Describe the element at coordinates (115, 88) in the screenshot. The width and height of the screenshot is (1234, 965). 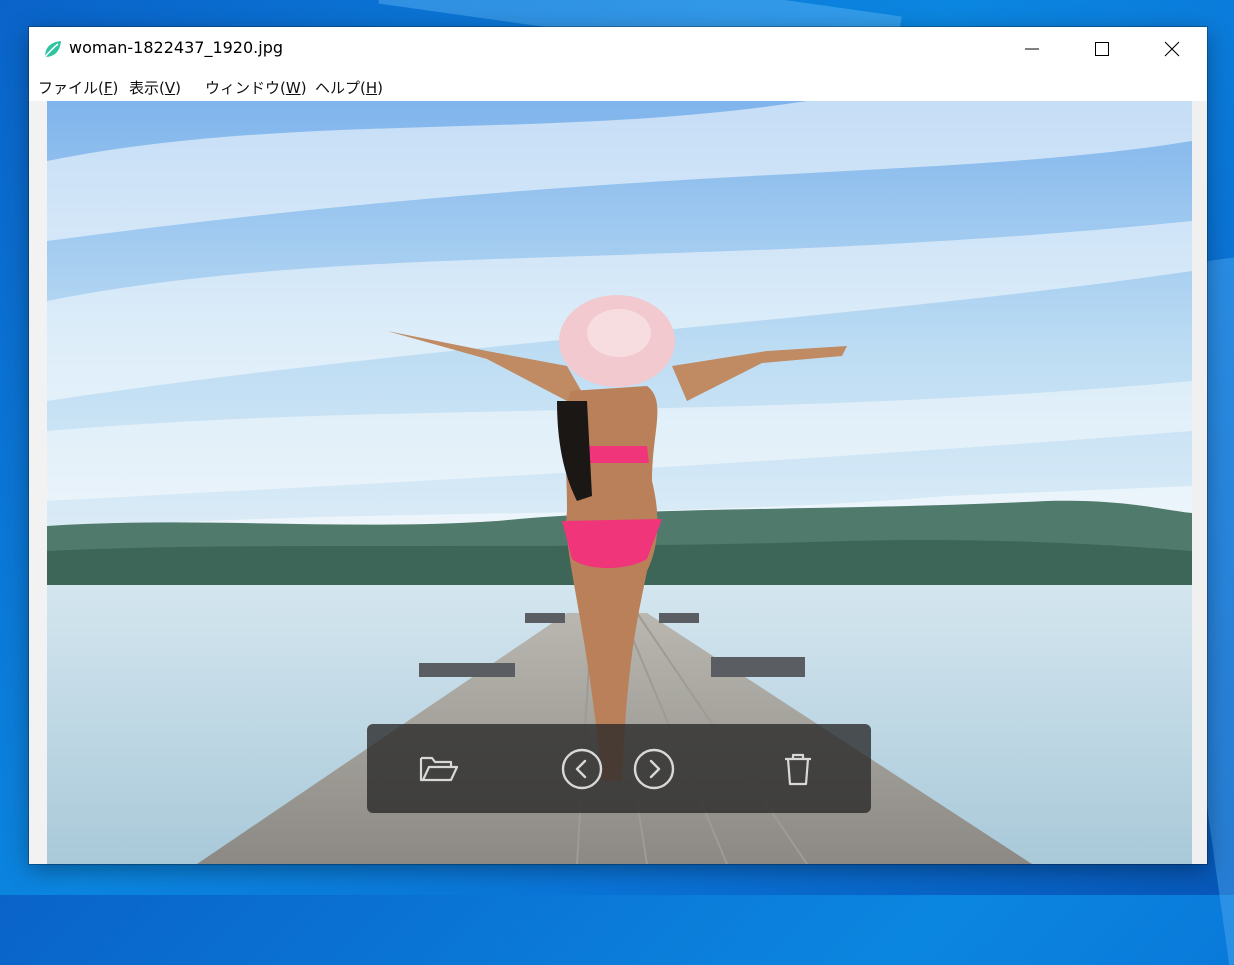
I see `menu-file-paren: )` at that location.